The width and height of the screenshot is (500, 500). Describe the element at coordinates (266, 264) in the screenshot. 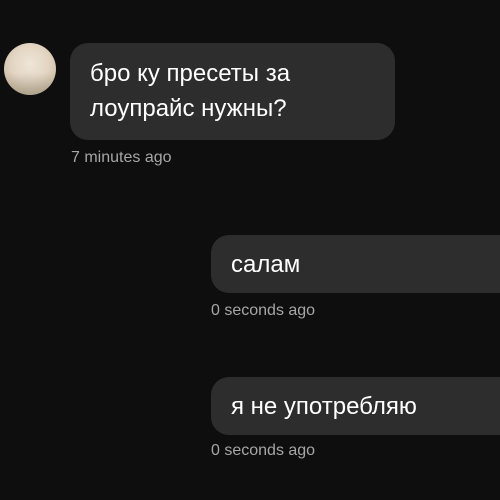

I see `message-text: салам` at that location.